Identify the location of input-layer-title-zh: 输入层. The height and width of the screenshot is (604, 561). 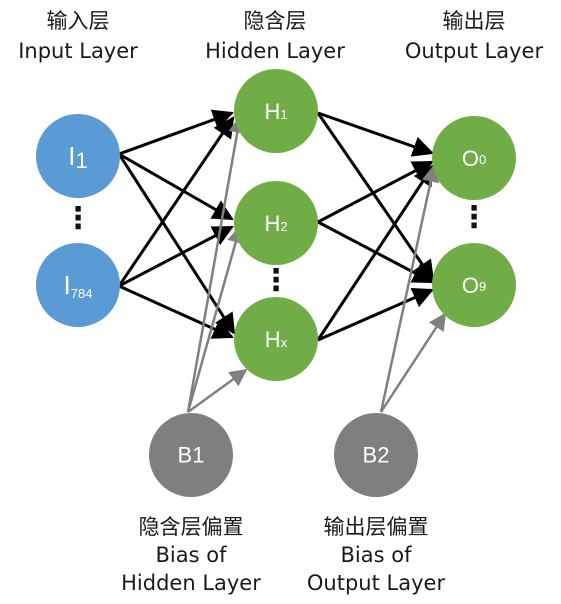
(78, 21).